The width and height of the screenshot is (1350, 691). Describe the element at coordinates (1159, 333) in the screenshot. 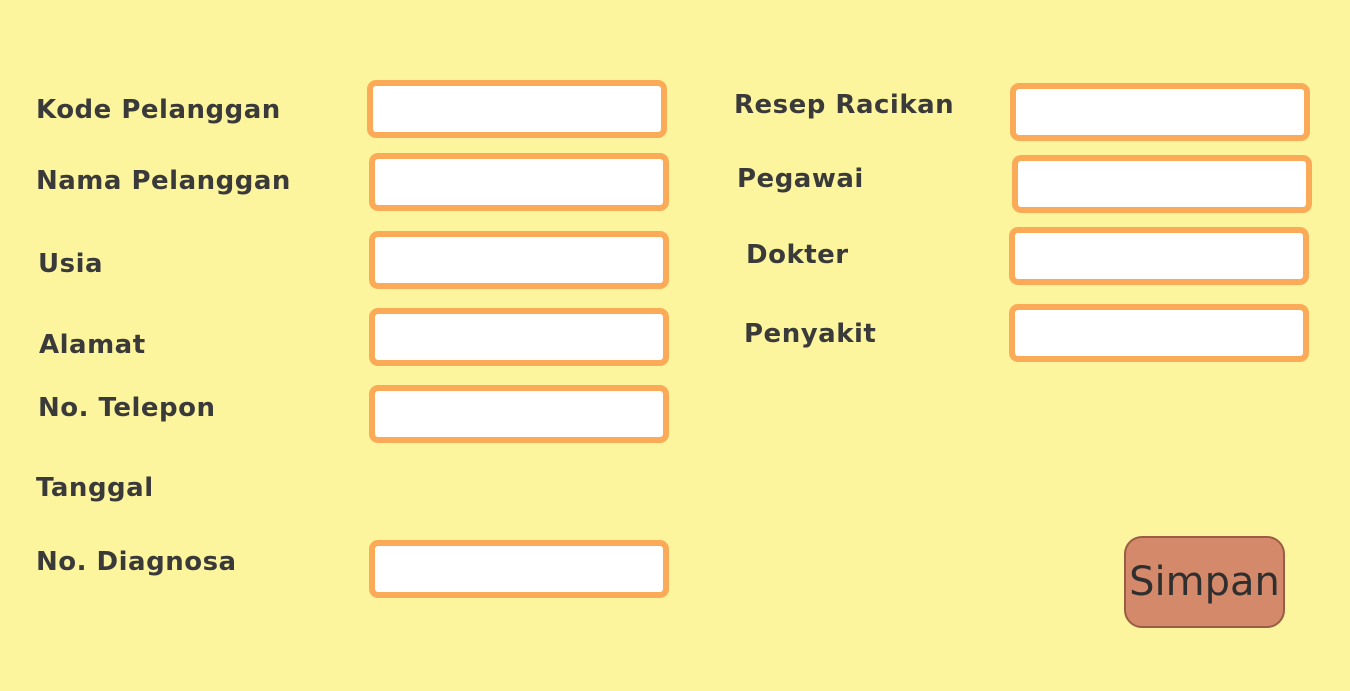

I see `penyakit-input` at that location.